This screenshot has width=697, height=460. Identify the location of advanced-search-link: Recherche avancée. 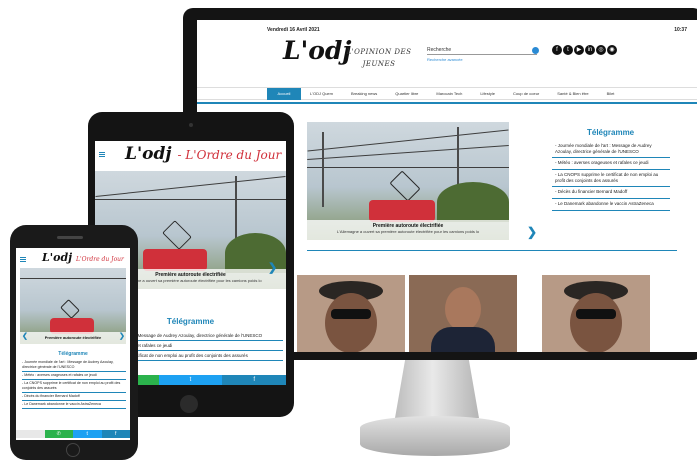
(445, 59).